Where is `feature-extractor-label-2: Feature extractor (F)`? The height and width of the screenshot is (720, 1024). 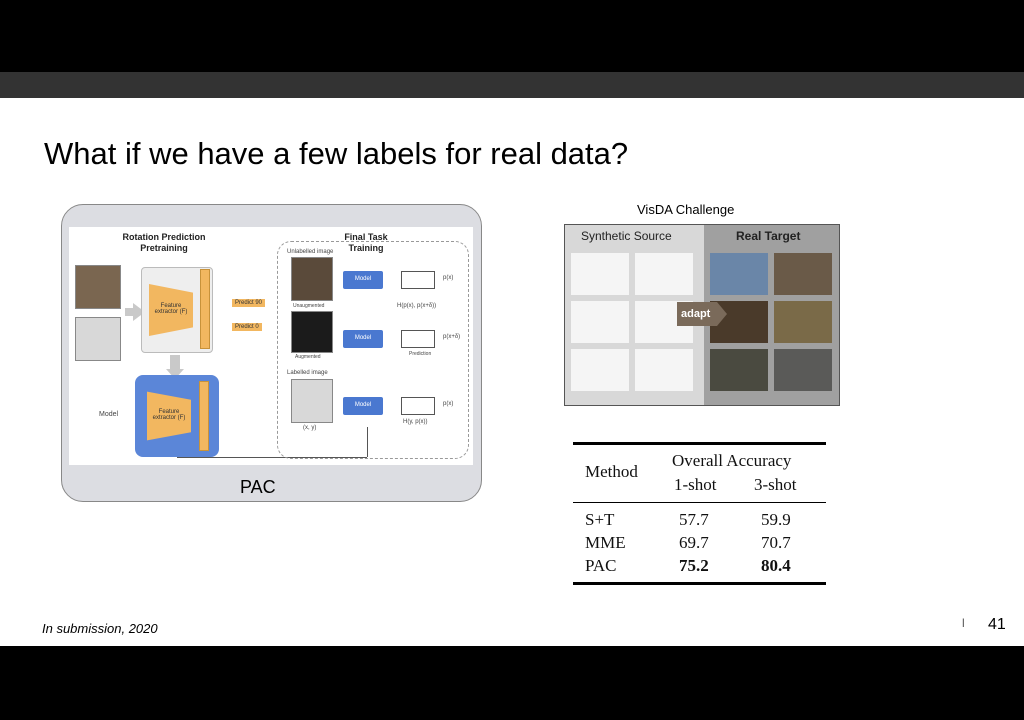 feature-extractor-label-2: Feature extractor (F) is located at coordinates (169, 415).